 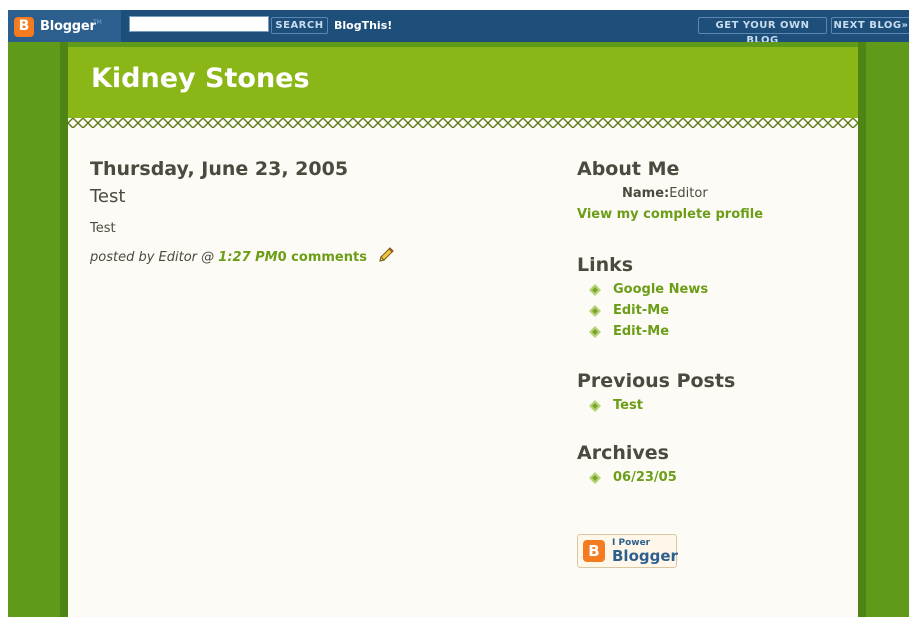 What do you see at coordinates (646, 193) in the screenshot?
I see `name-label: Name:` at bounding box center [646, 193].